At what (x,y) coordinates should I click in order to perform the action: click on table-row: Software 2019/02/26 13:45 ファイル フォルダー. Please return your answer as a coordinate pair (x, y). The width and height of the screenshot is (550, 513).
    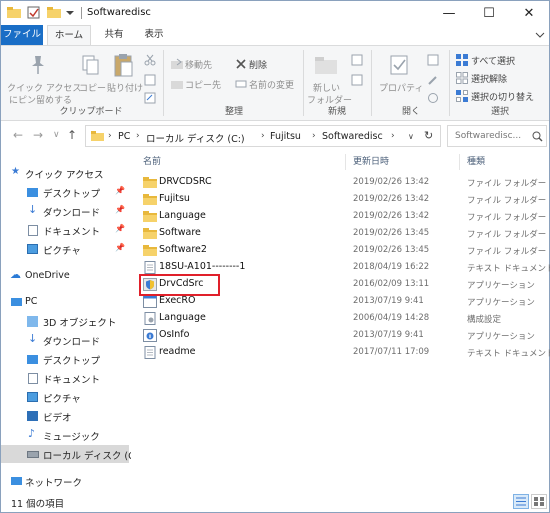
    Looking at the image, I should click on (340, 233).